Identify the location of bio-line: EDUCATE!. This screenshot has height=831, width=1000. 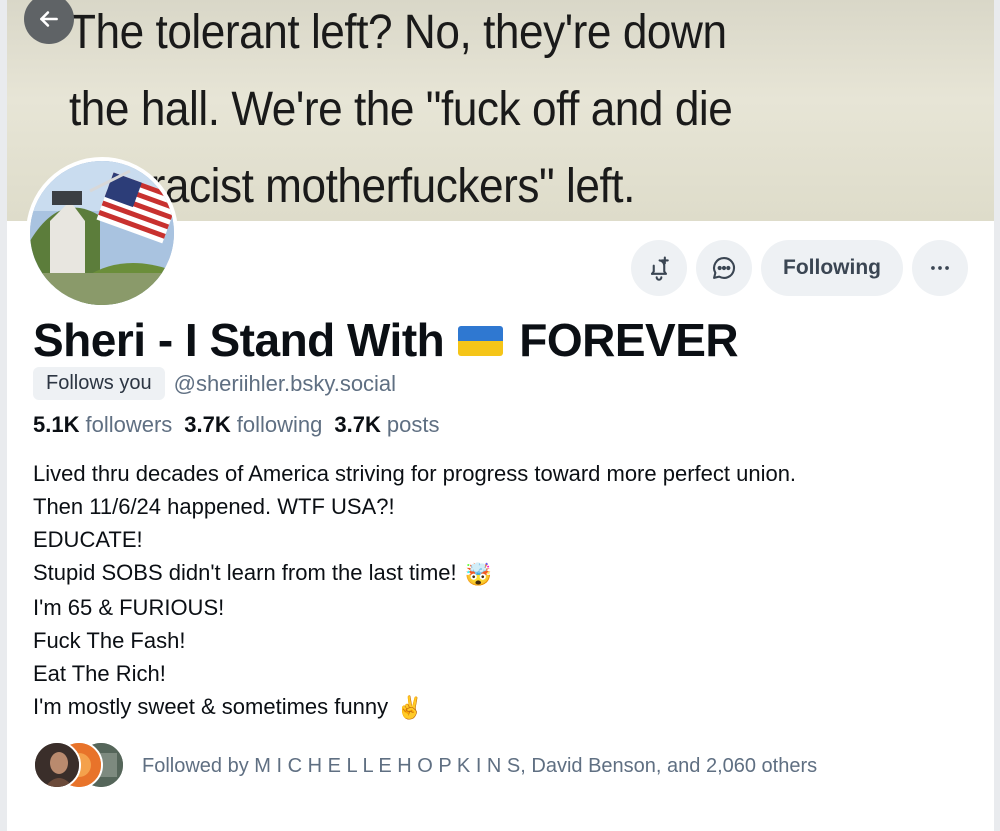
(88, 539).